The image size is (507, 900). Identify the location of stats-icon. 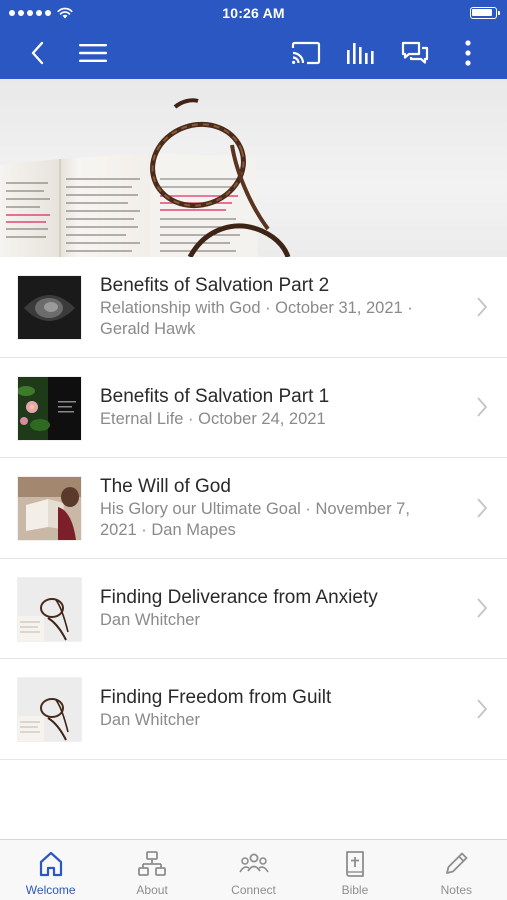
(360, 53).